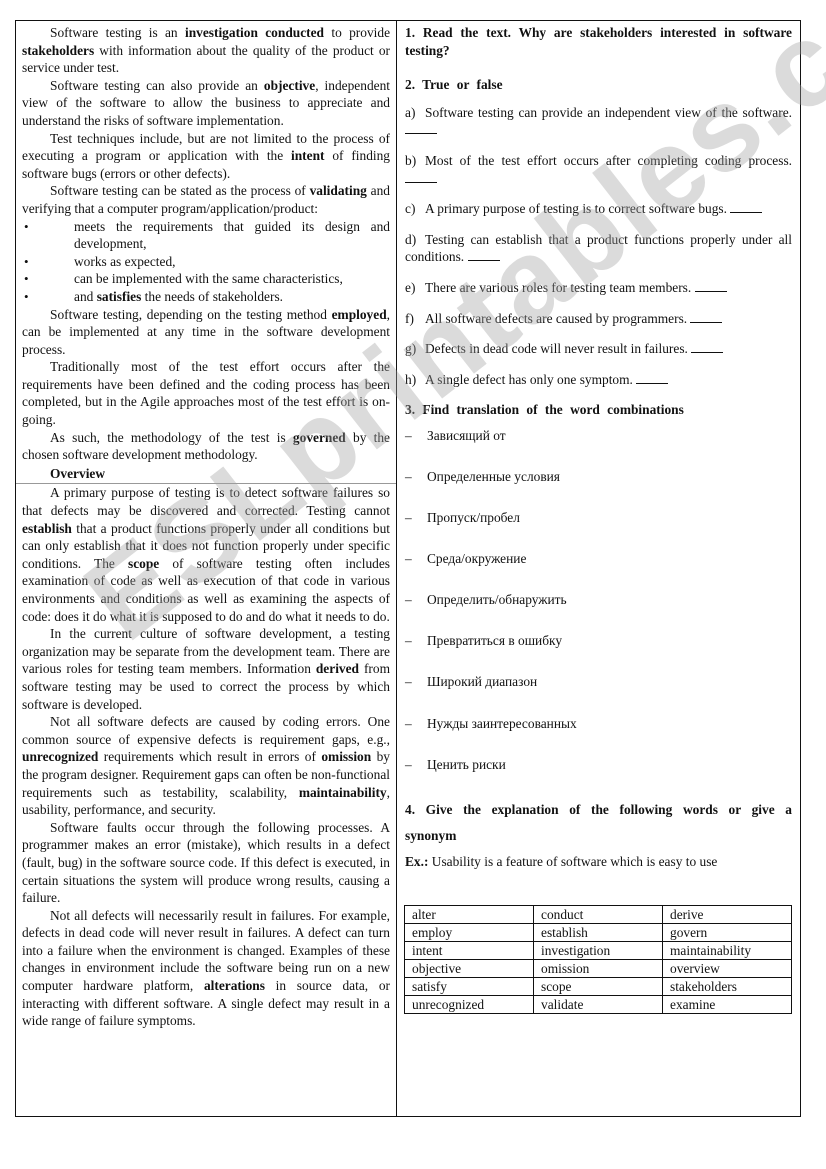 This screenshot has width=826, height=1169. I want to click on translation-item: – Зависящий от, so click(598, 436).